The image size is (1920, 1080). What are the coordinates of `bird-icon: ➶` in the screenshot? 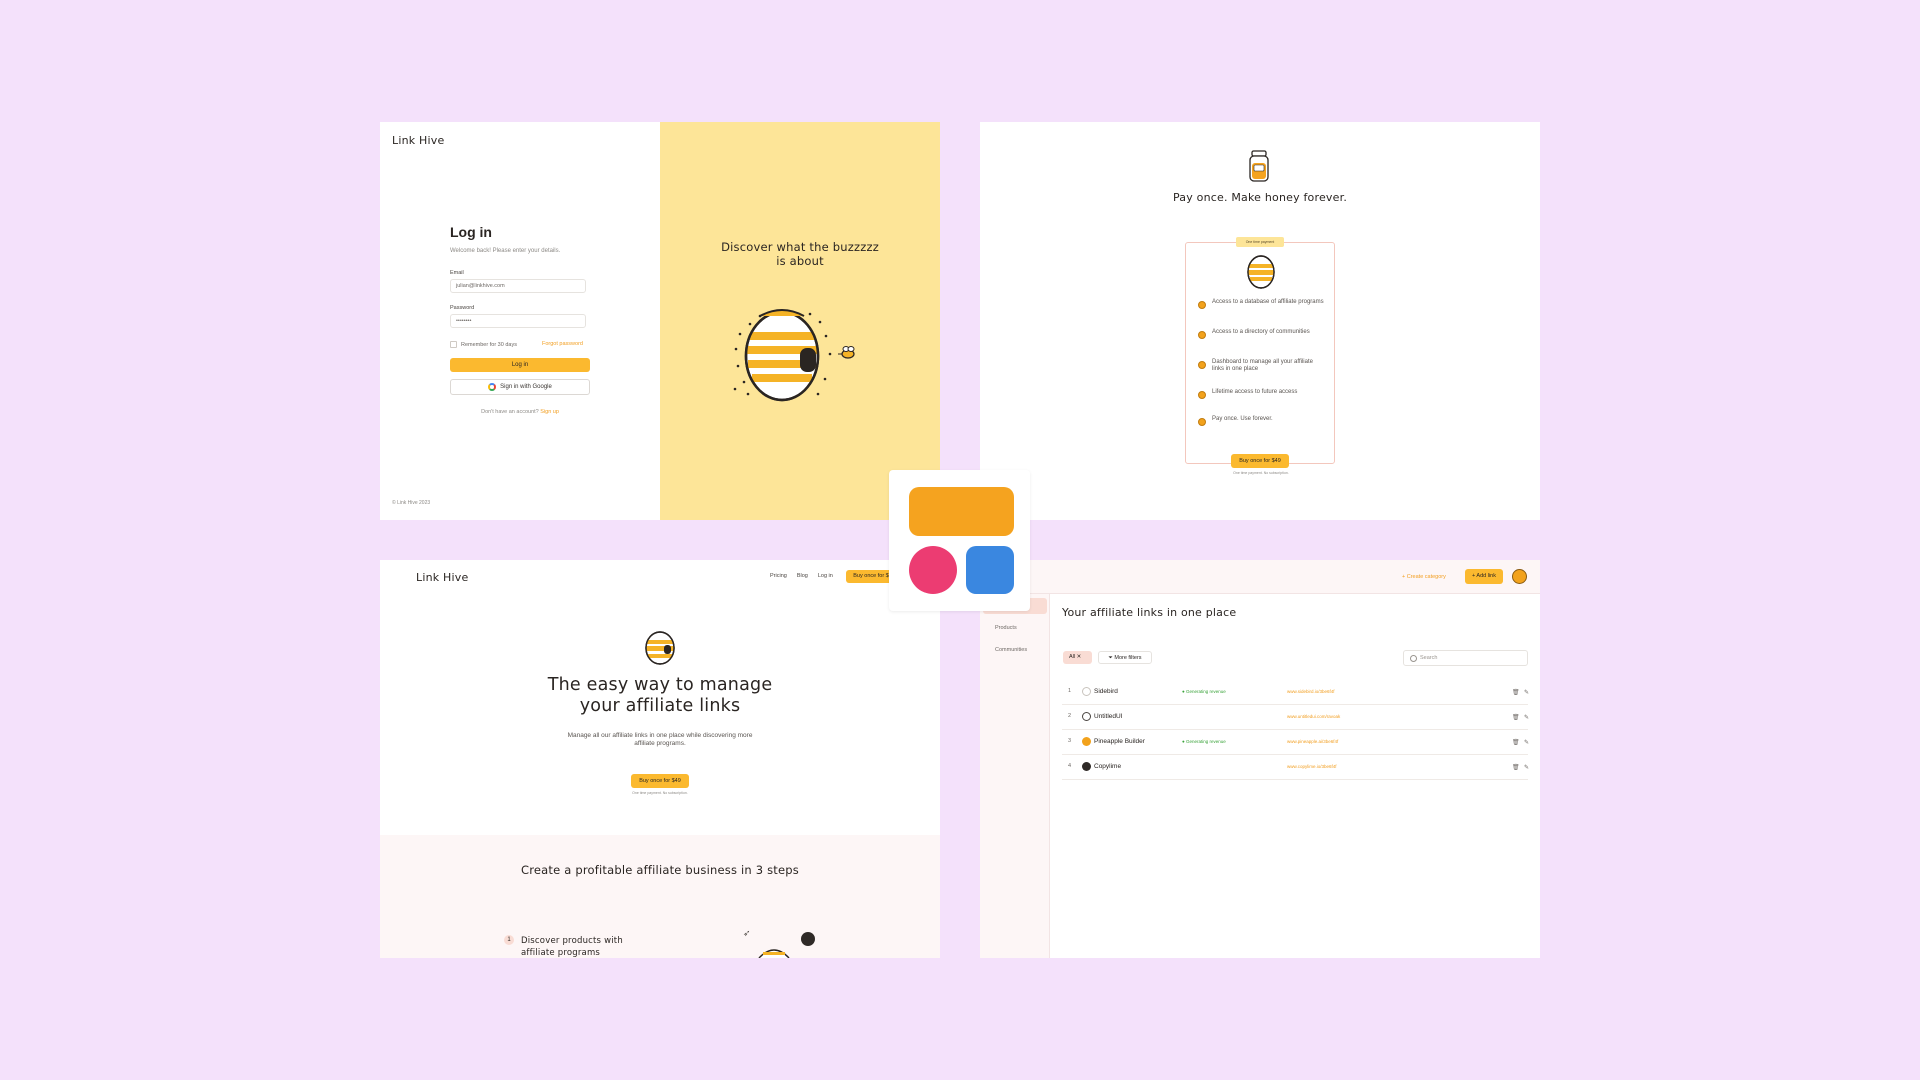 It's located at (747, 933).